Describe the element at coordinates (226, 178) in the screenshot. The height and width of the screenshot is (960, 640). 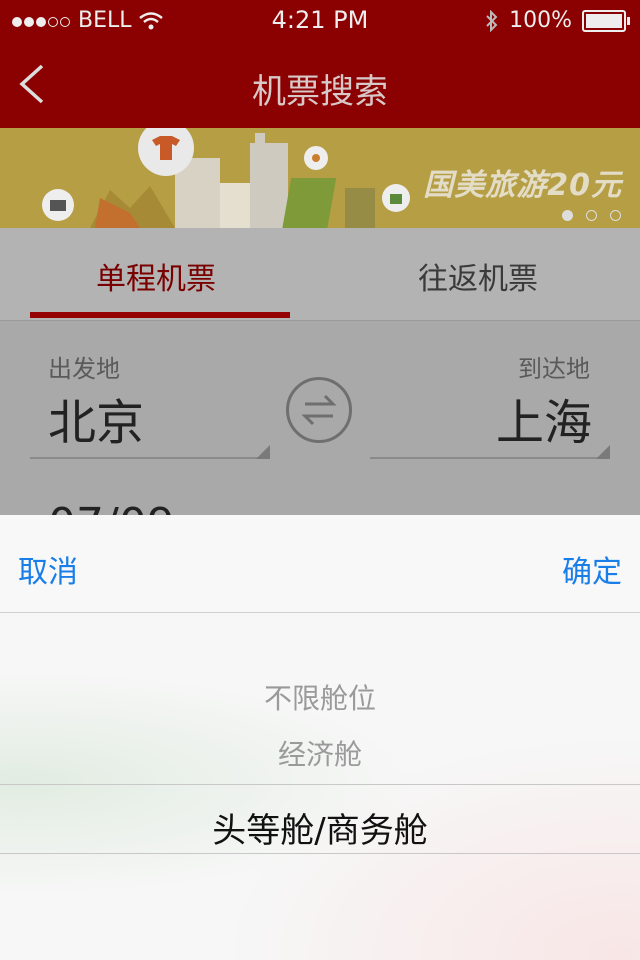
I see `city-illustration-icon` at that location.